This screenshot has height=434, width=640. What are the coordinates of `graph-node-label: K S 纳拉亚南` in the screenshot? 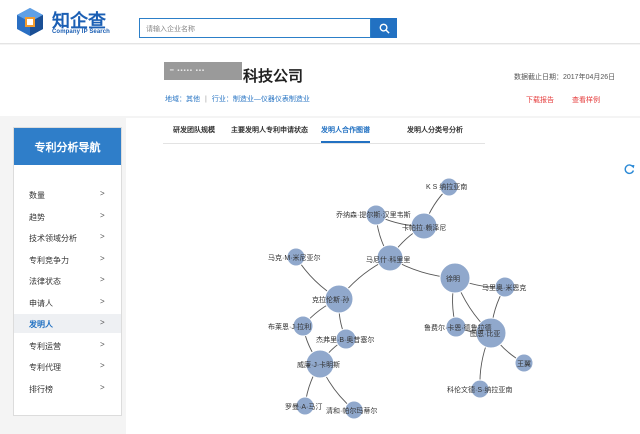 It's located at (446, 186).